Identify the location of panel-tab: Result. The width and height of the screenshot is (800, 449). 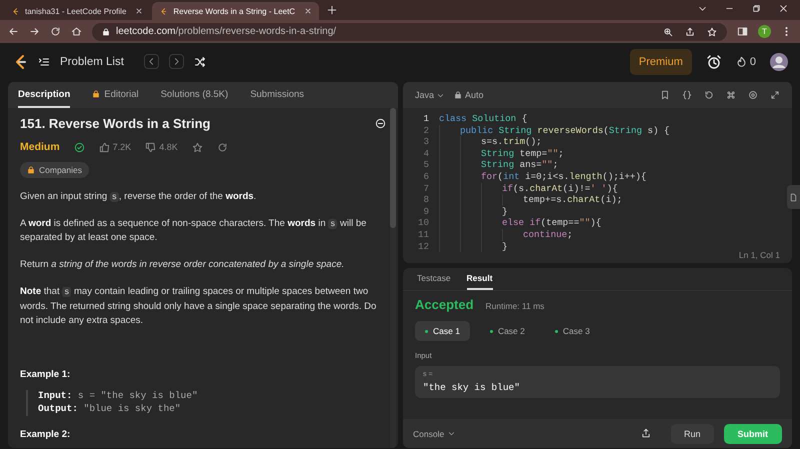
(479, 279).